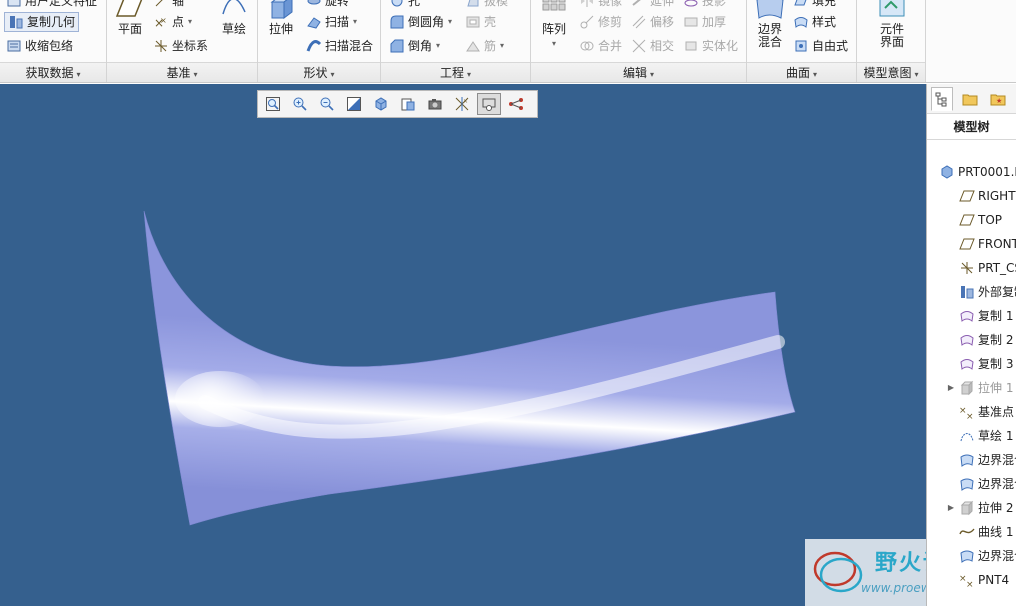  What do you see at coordinates (980, 268) in the screenshot?
I see `tree-item: PRT_CSYS_DEF` at bounding box center [980, 268].